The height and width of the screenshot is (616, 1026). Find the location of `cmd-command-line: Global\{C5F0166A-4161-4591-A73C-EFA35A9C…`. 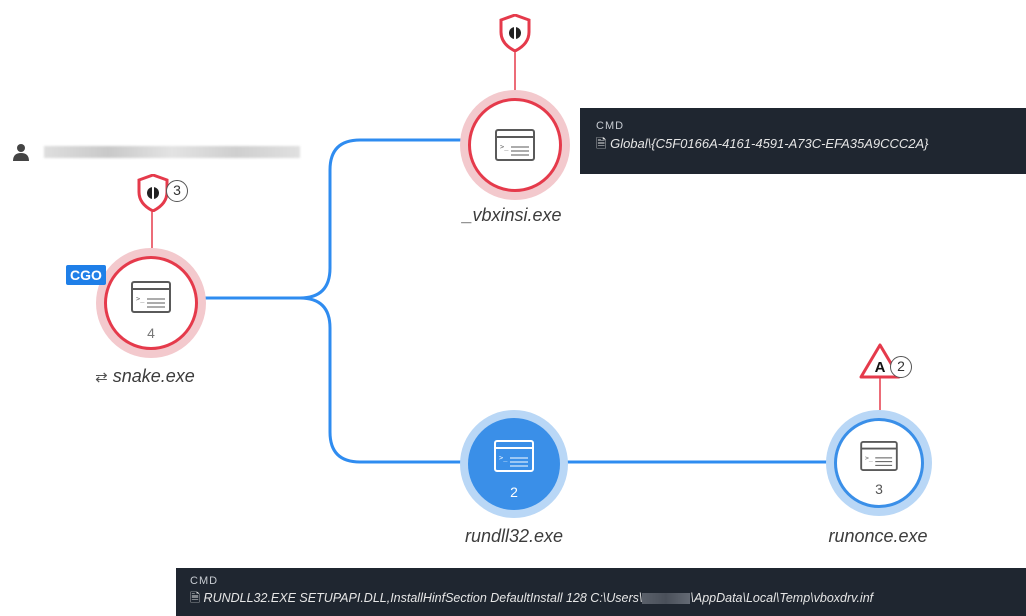

cmd-command-line: Global\{C5F0166A-4161-4591-A73C-EFA35A9C… is located at coordinates (769, 143).